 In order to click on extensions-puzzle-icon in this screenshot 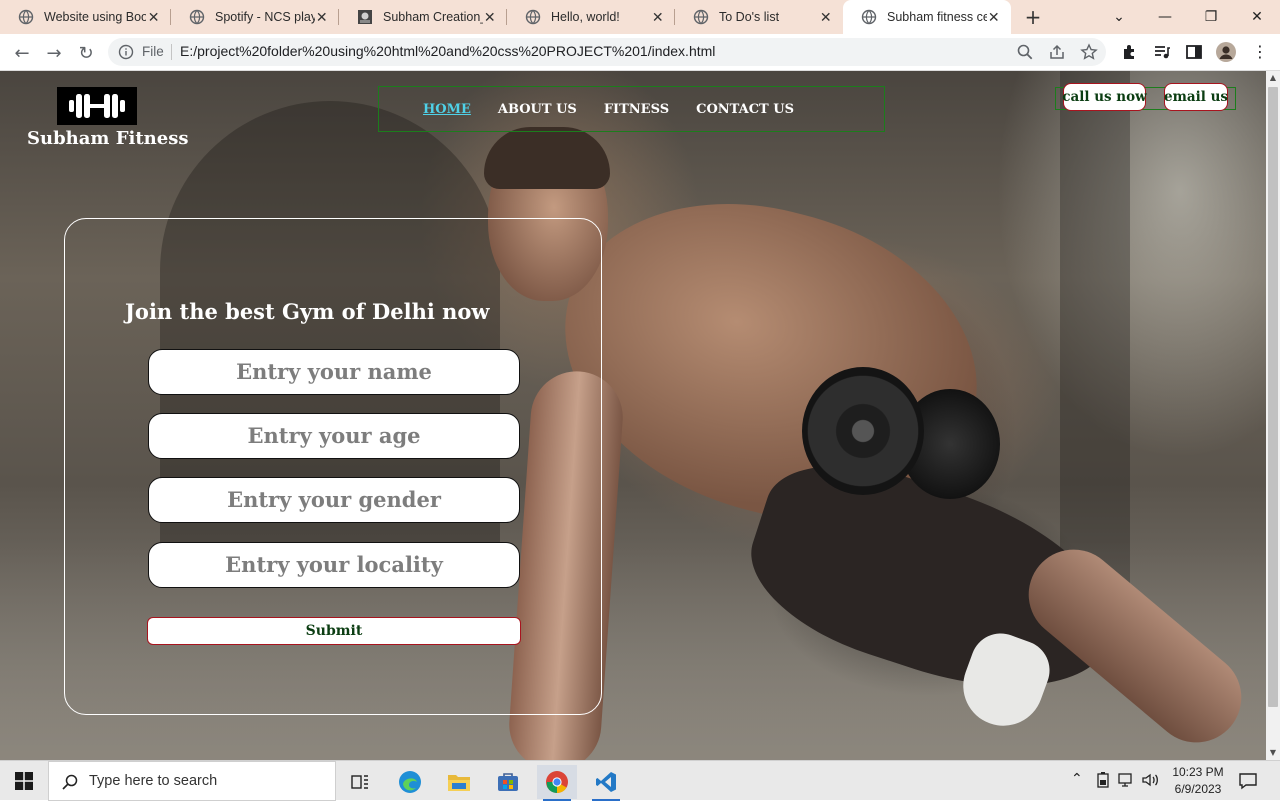, I will do `click(1130, 52)`.